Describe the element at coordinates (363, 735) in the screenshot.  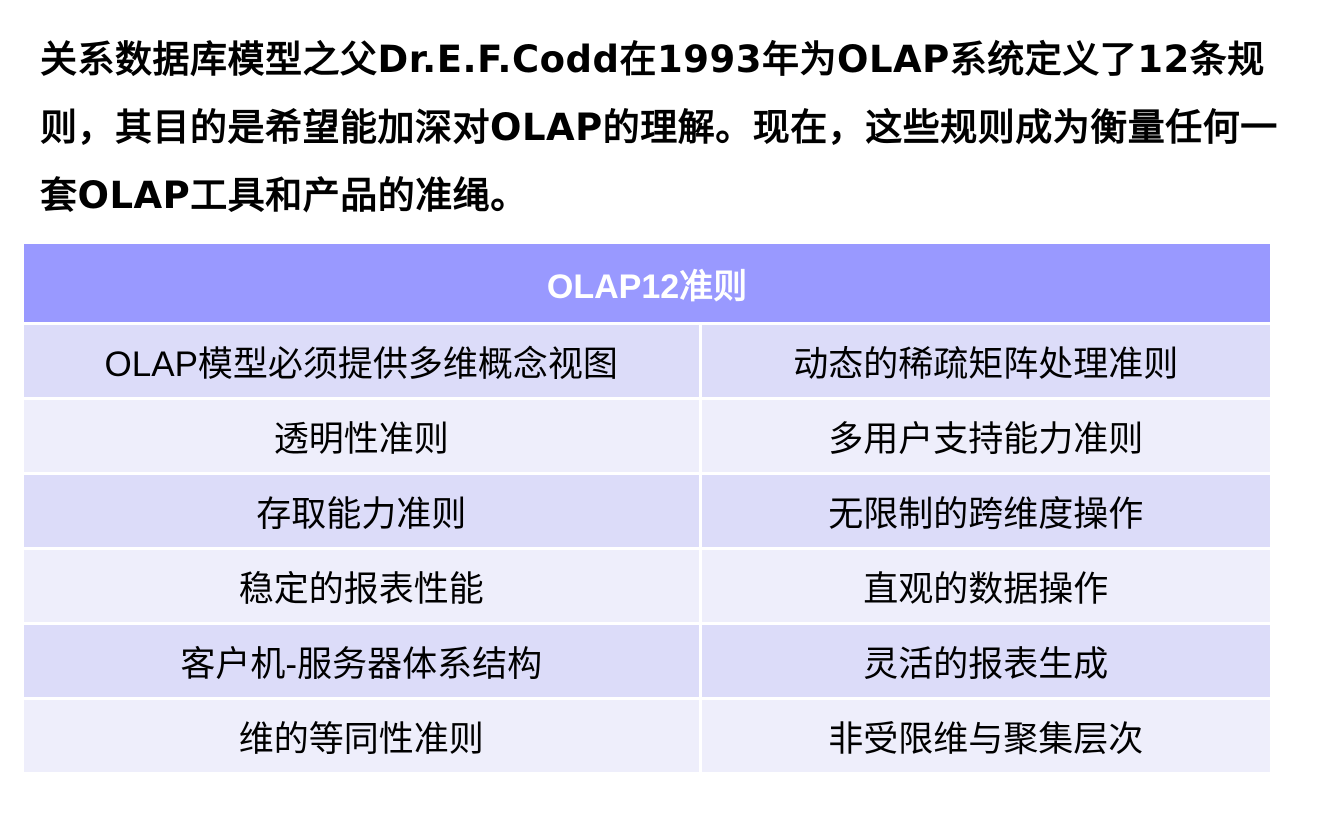
I see `rule-cell: 维的等同性准则` at that location.